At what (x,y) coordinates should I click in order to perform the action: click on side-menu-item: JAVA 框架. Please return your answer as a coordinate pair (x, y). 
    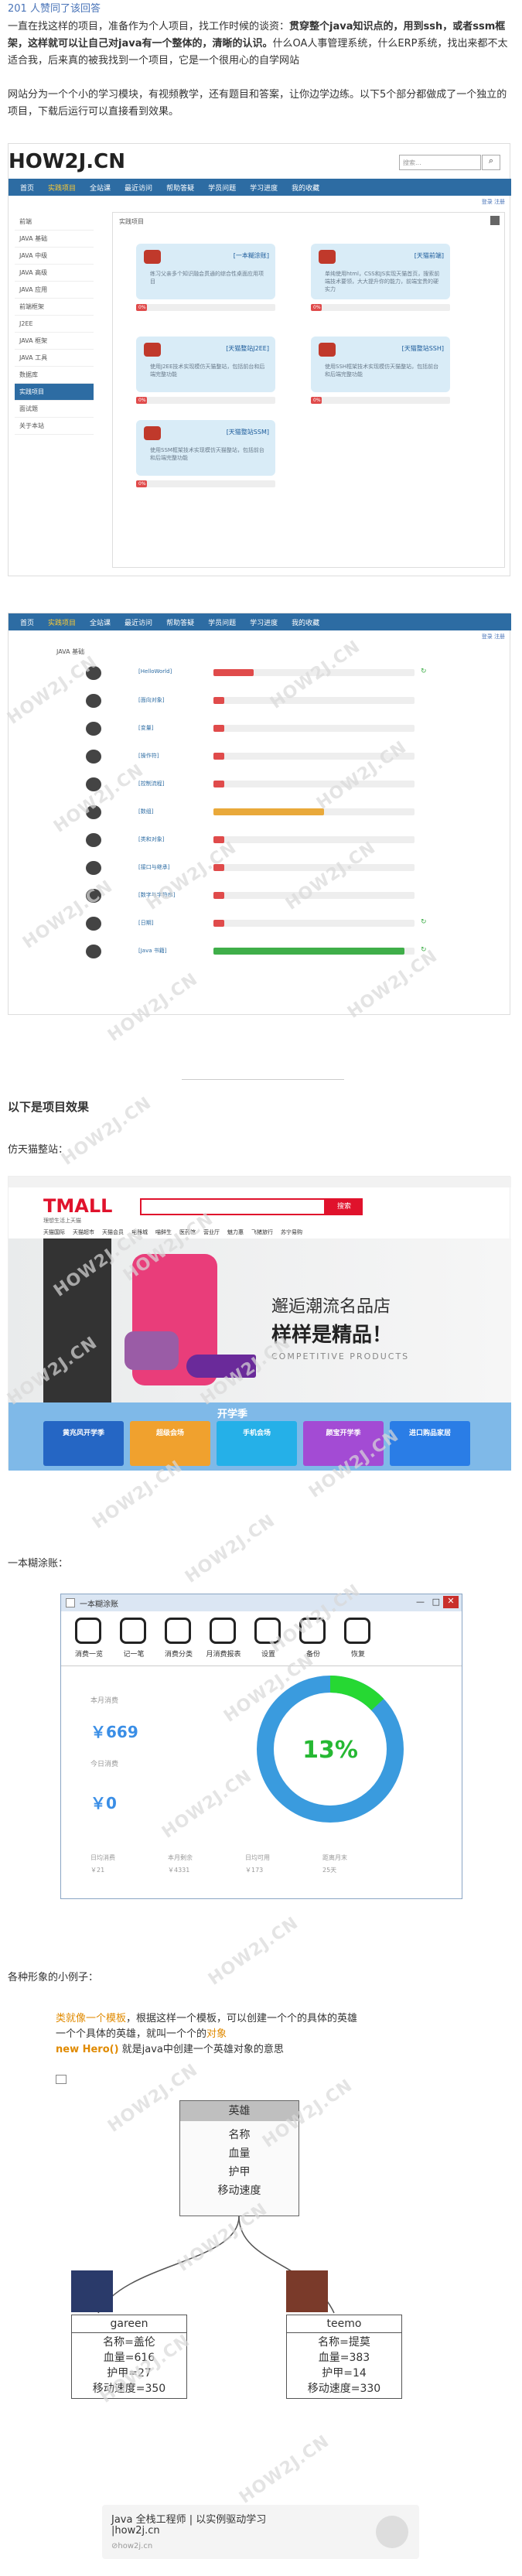
    Looking at the image, I should click on (55, 341).